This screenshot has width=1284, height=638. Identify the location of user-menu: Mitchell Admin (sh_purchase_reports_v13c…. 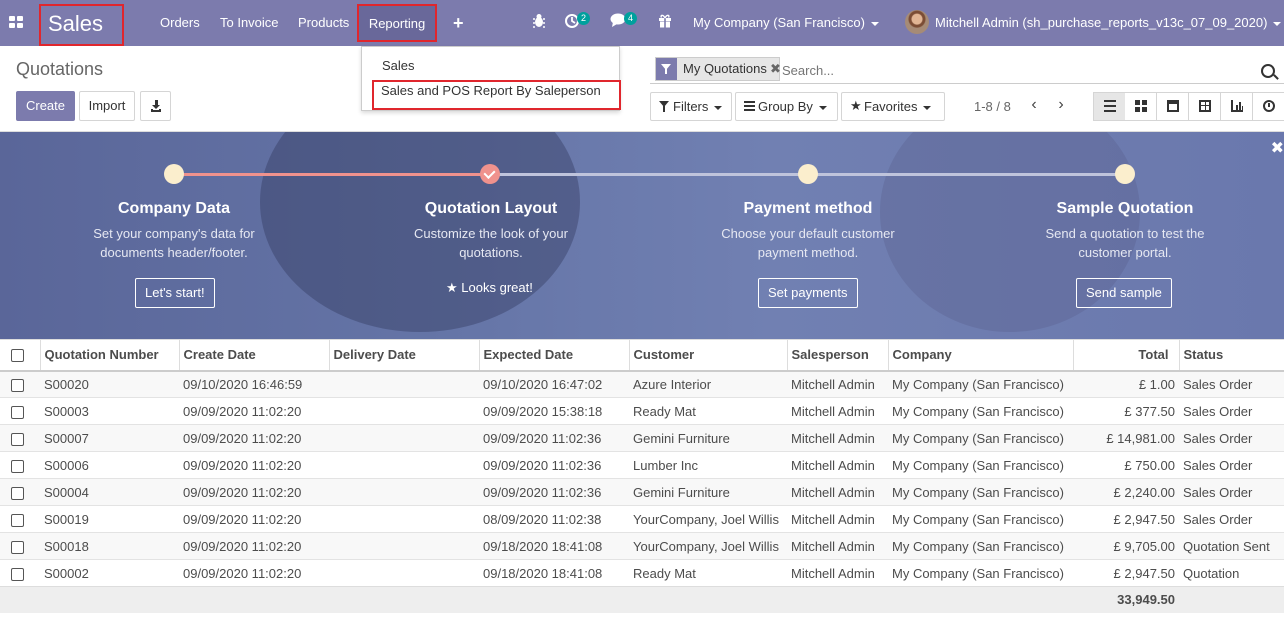
(1108, 22).